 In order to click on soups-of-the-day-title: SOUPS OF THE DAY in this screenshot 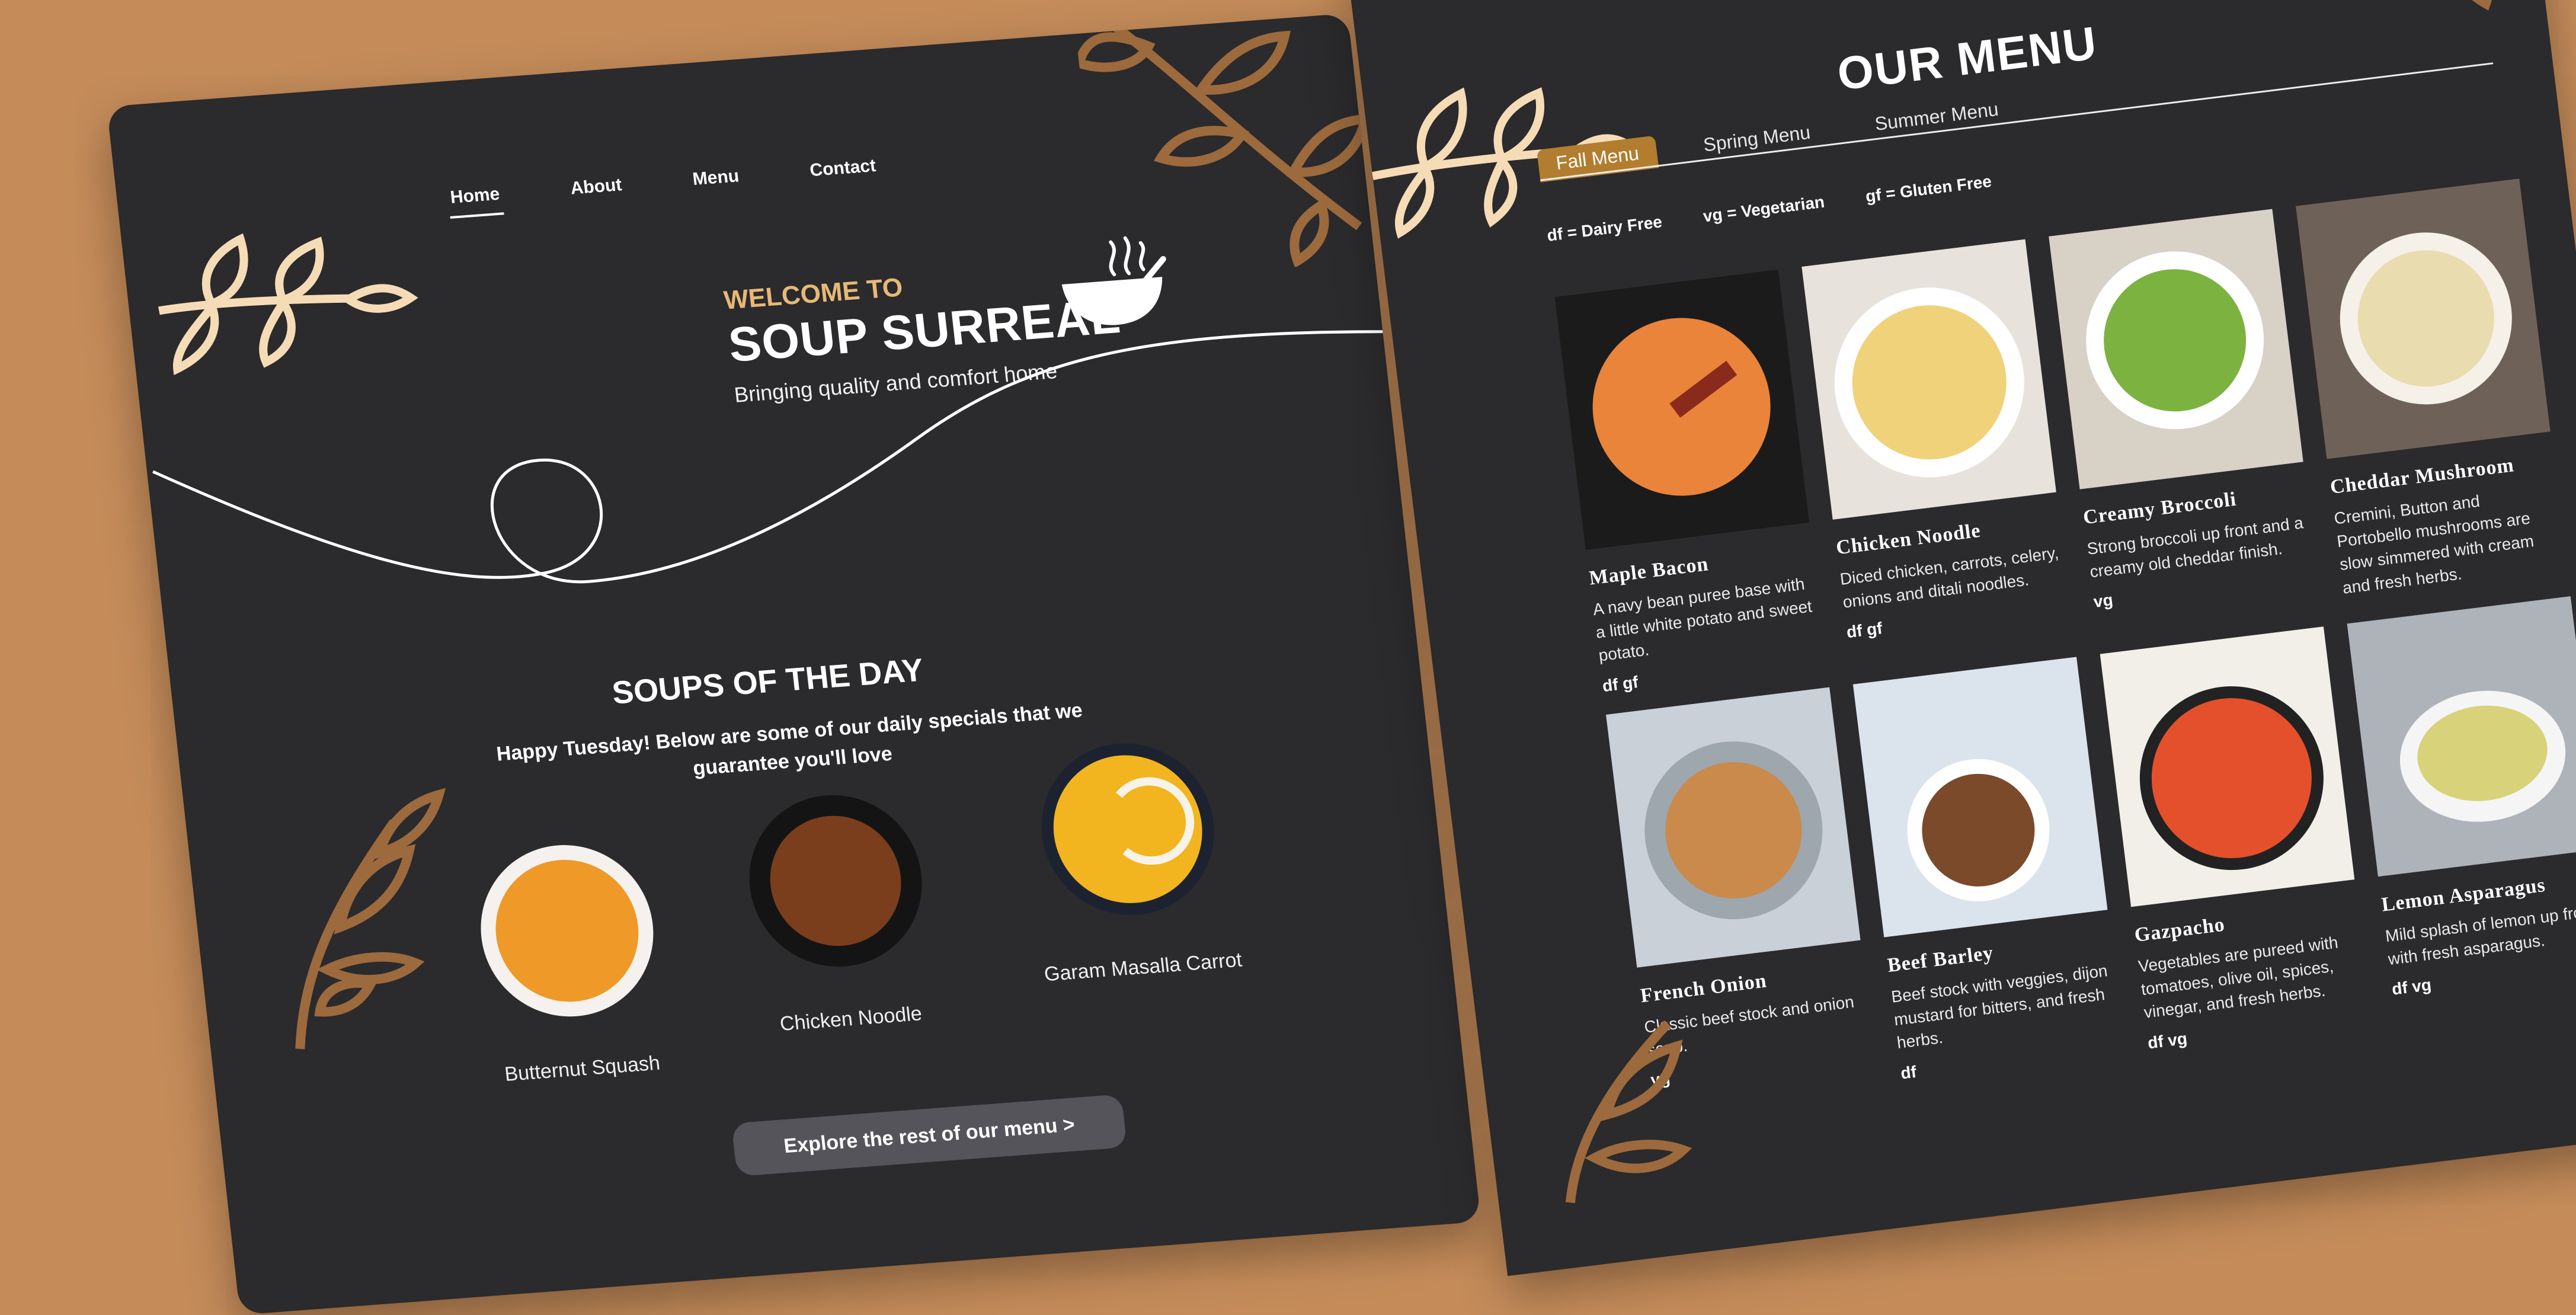, I will do `click(768, 682)`.